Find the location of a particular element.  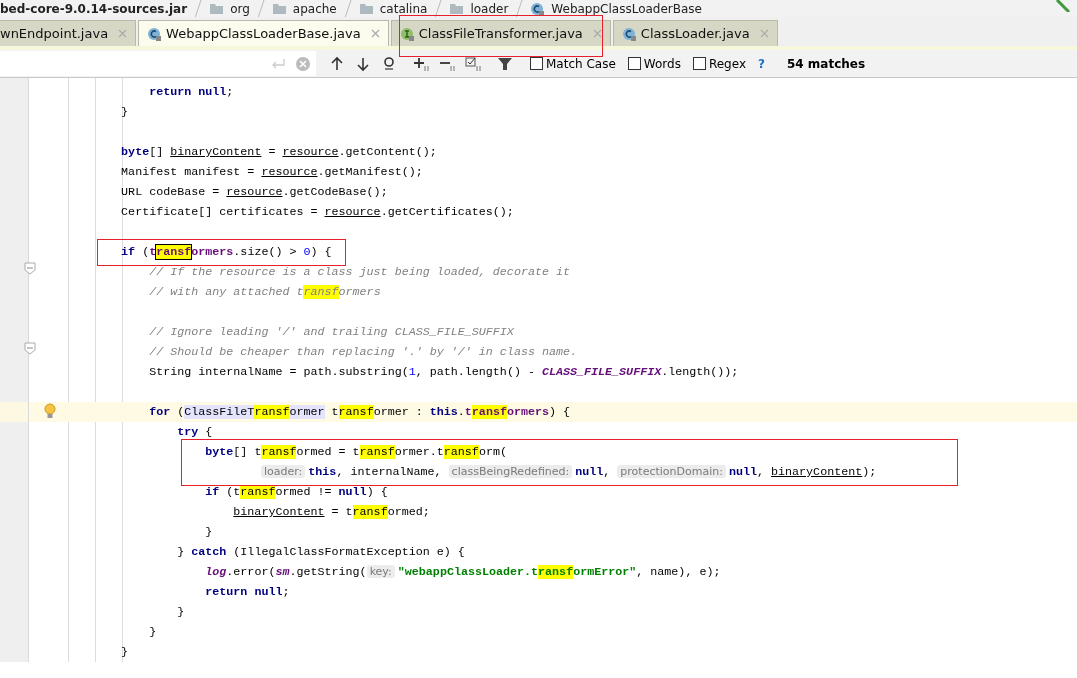

editor-tab: ClassFileTransformer.java is located at coordinates (500, 33).